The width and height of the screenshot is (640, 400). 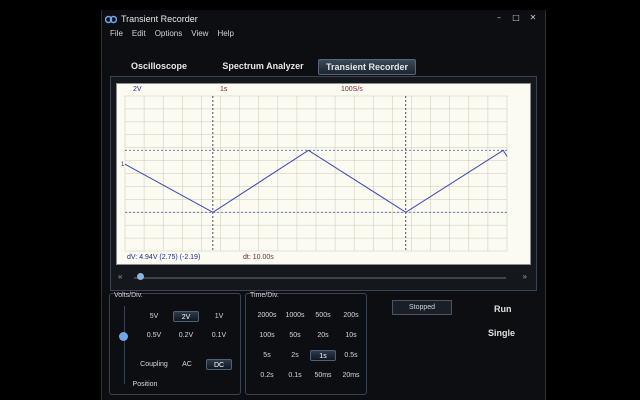 What do you see at coordinates (187, 364) in the screenshot?
I see `coupling-ac: AC` at bounding box center [187, 364].